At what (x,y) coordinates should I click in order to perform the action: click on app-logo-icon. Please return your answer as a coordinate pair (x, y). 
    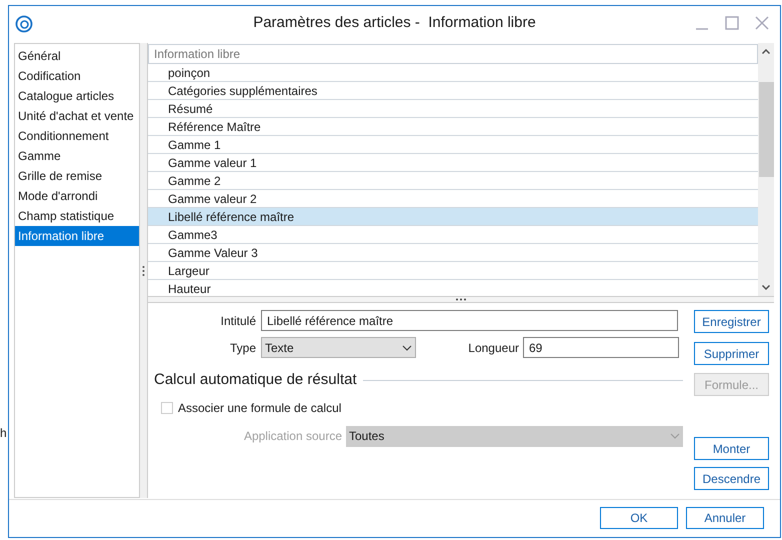
    Looking at the image, I should click on (24, 24).